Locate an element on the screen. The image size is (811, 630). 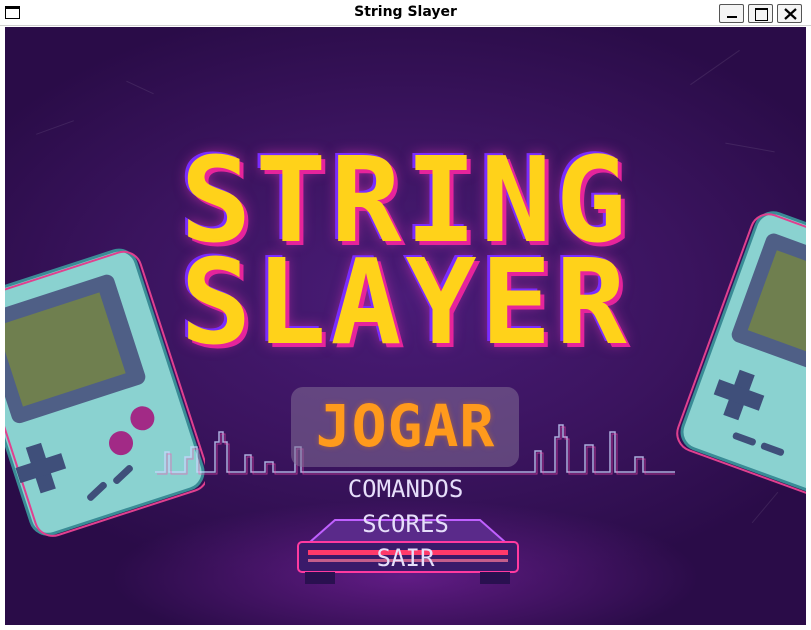
close-icon is located at coordinates (790, 14).